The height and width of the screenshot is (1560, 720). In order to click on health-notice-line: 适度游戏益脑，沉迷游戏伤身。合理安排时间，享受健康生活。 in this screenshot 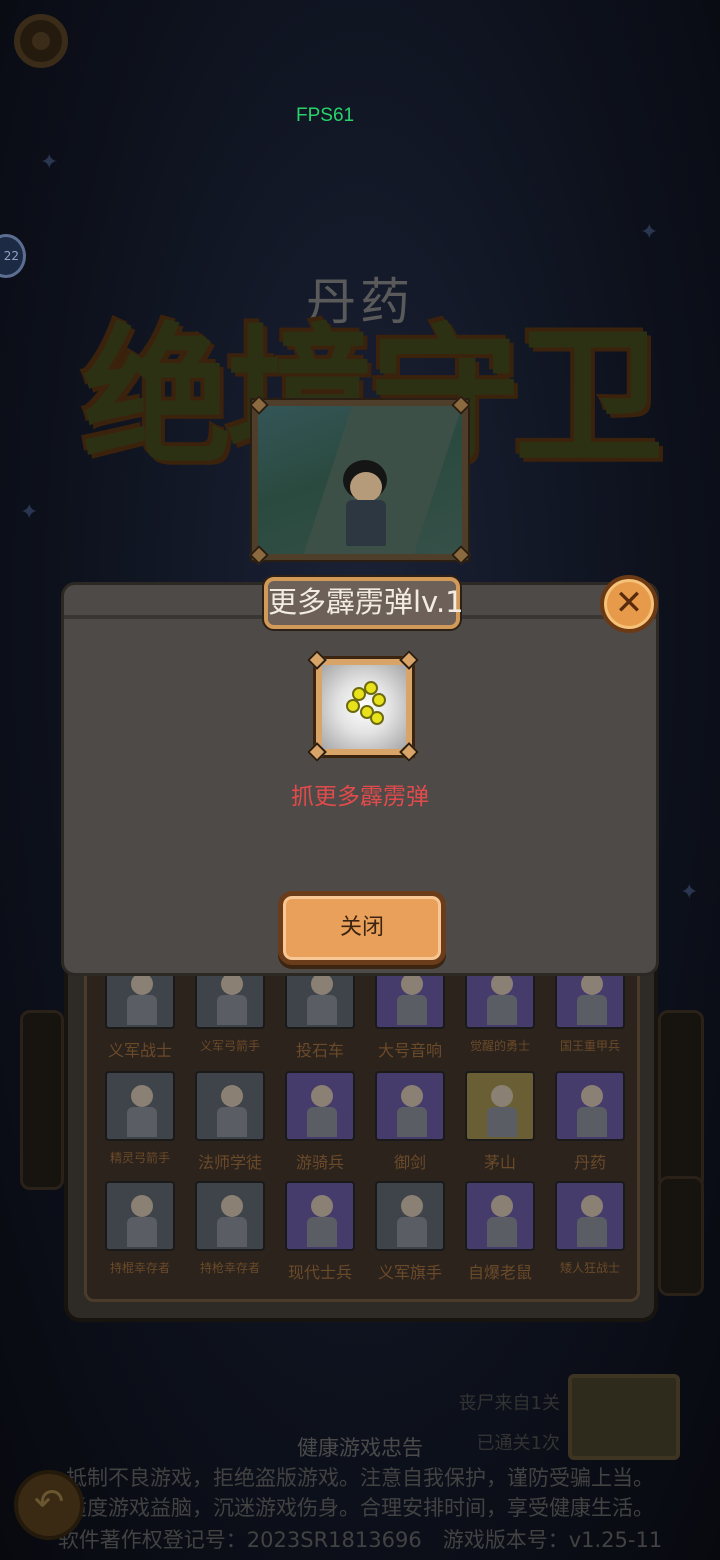, I will do `click(360, 1508)`.